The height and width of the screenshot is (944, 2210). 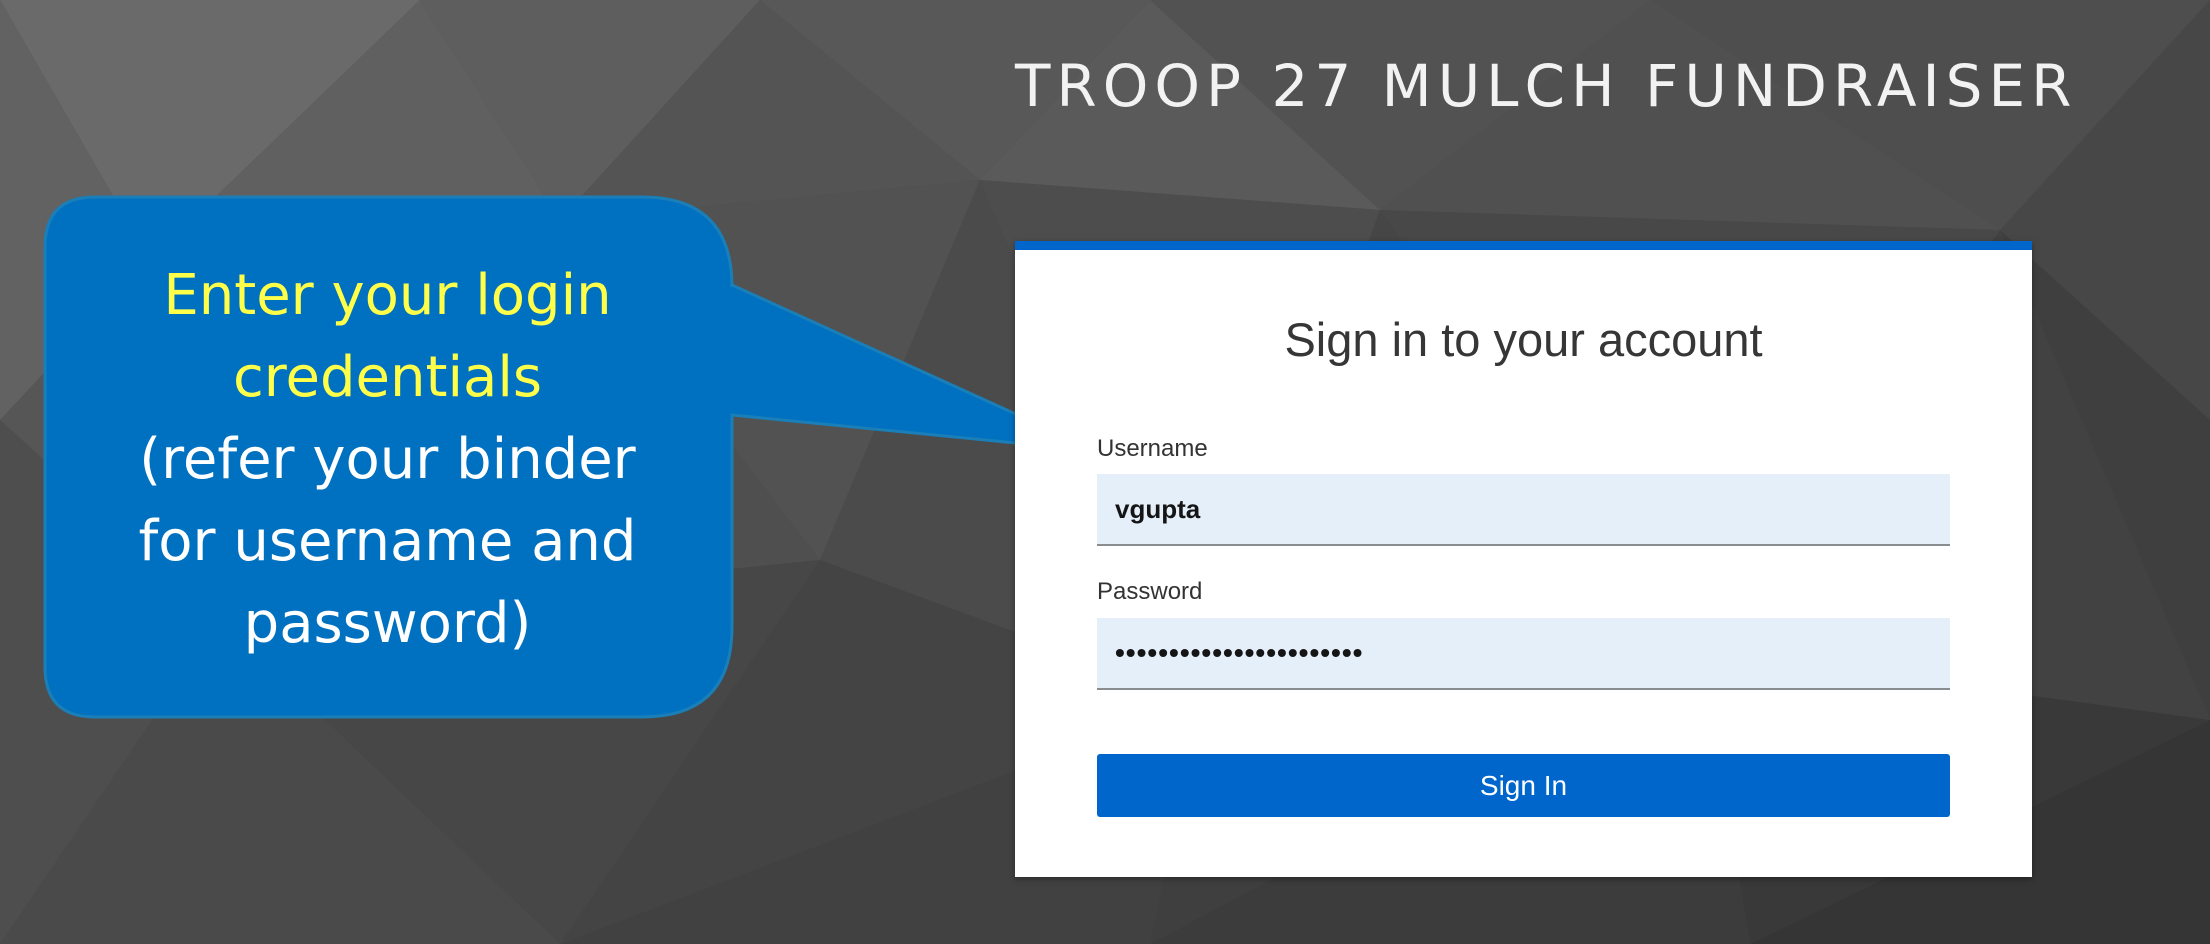 What do you see at coordinates (1523, 510) in the screenshot?
I see `username-input` at bounding box center [1523, 510].